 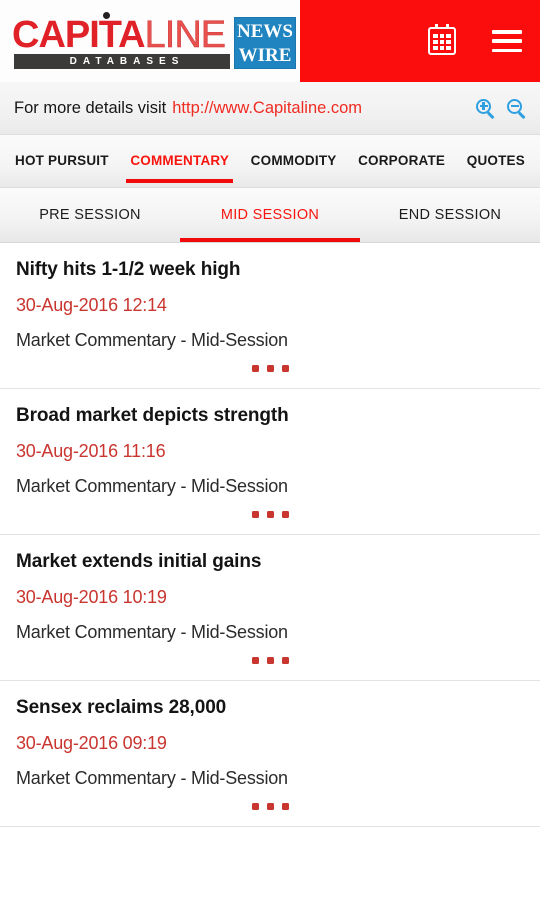 I want to click on news-title: Nifty hits 1-1/2 week high, so click(x=128, y=269).